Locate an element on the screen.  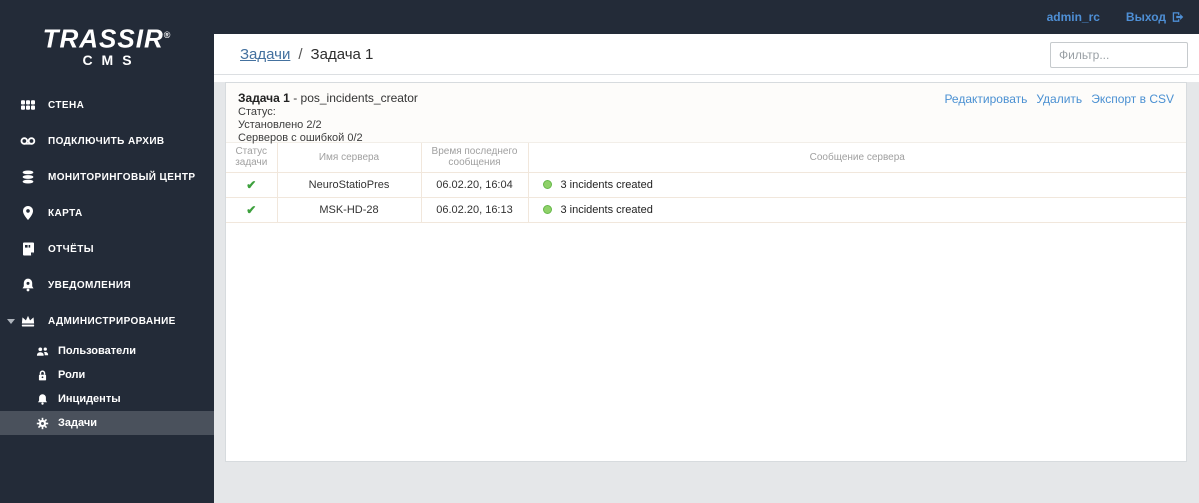
sidebar-subitem-users: Пользователи is located at coordinates (107, 351).